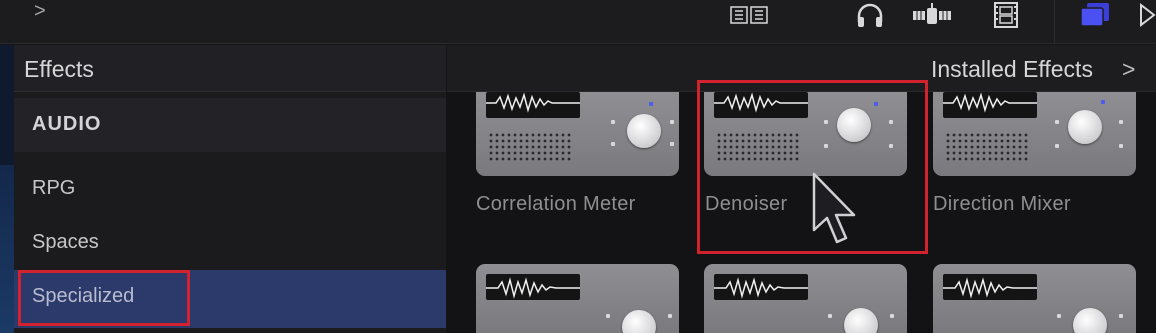  What do you see at coordinates (67, 124) in the screenshot?
I see `sidebar-item-label: AUDIO` at bounding box center [67, 124].